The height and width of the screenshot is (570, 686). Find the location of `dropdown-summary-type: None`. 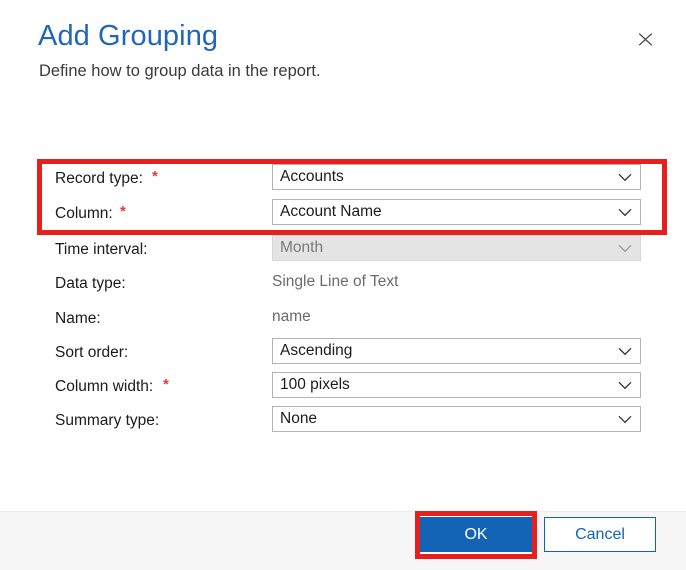

dropdown-summary-type: None is located at coordinates (456, 419).